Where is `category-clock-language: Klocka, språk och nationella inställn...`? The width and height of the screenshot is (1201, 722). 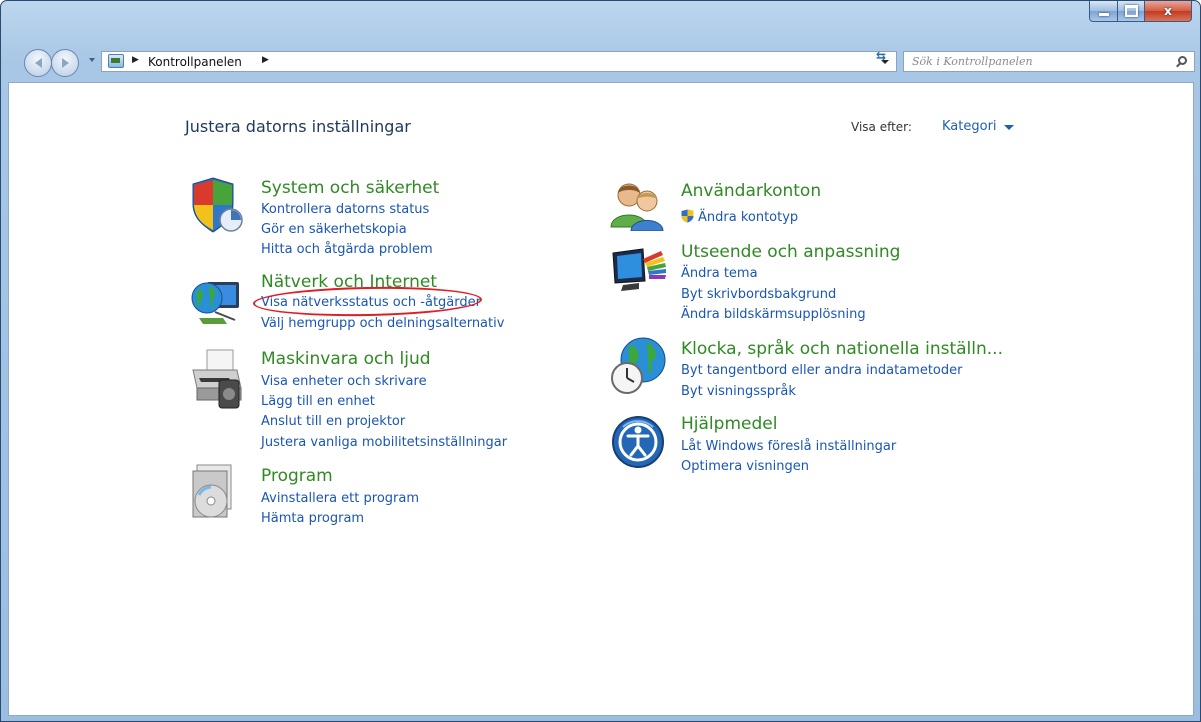
category-clock-language: Klocka, språk och nationella inställn... is located at coordinates (842, 349).